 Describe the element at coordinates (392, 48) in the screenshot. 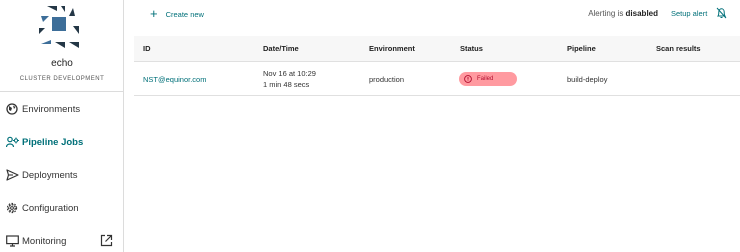

I see `column-header-environment: Environment` at that location.